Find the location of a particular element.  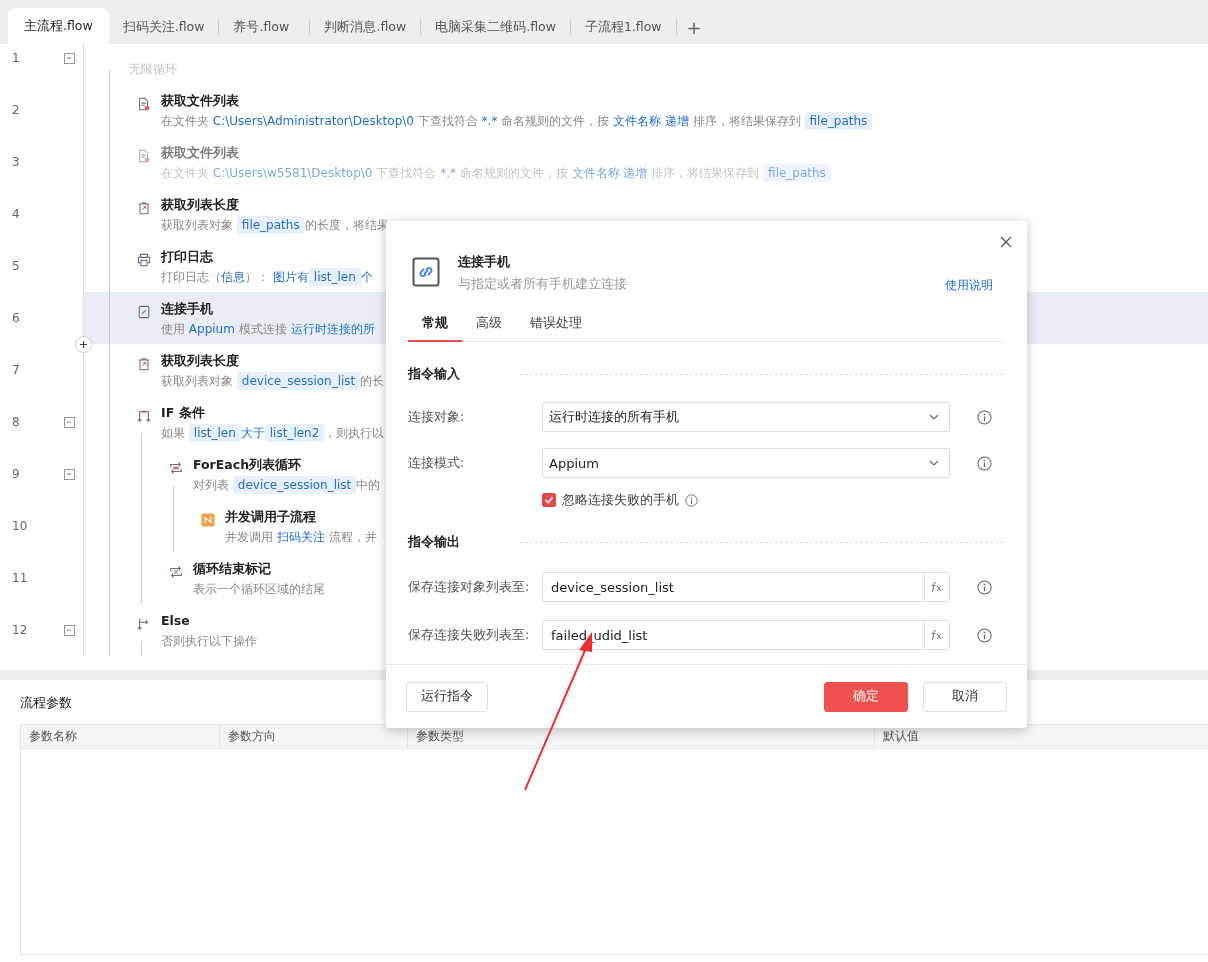

cancel-button: 取消 is located at coordinates (965, 696).